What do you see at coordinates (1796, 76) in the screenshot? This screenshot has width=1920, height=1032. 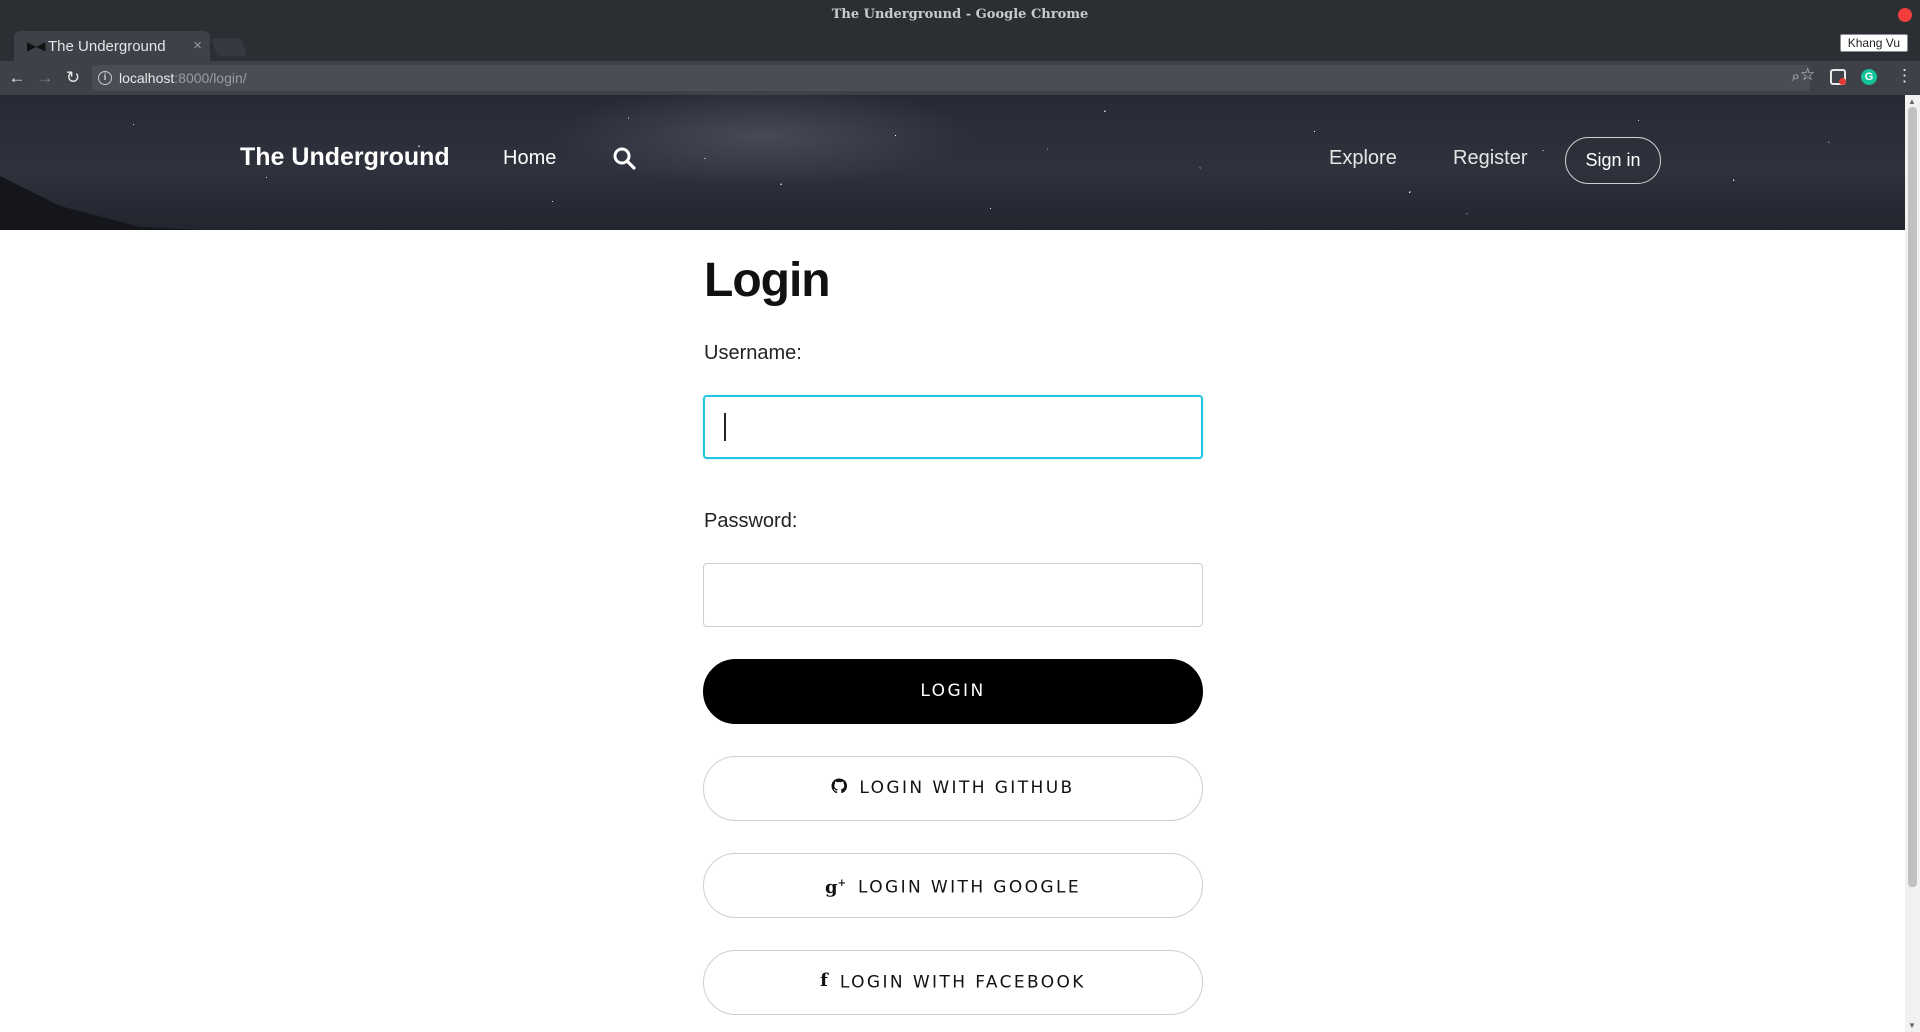 I see `zoom-icon: ⌕` at bounding box center [1796, 76].